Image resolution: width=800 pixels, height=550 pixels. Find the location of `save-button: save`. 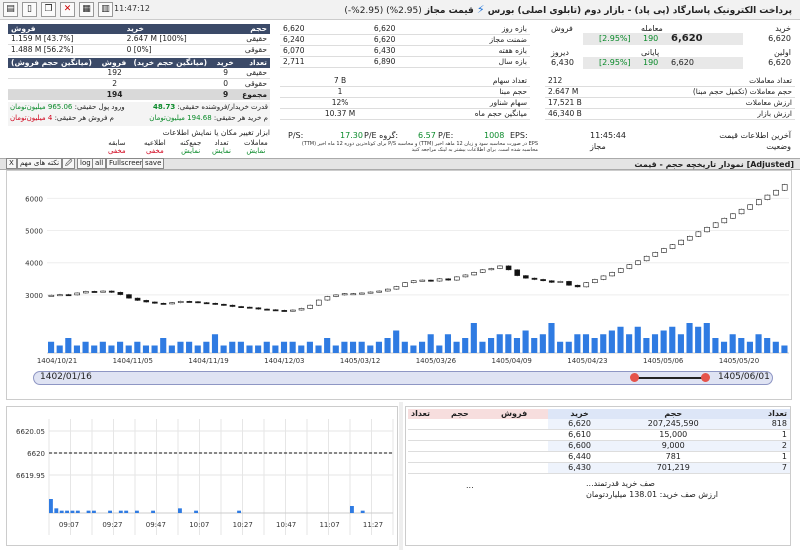

save-button: save is located at coordinates (153, 163).